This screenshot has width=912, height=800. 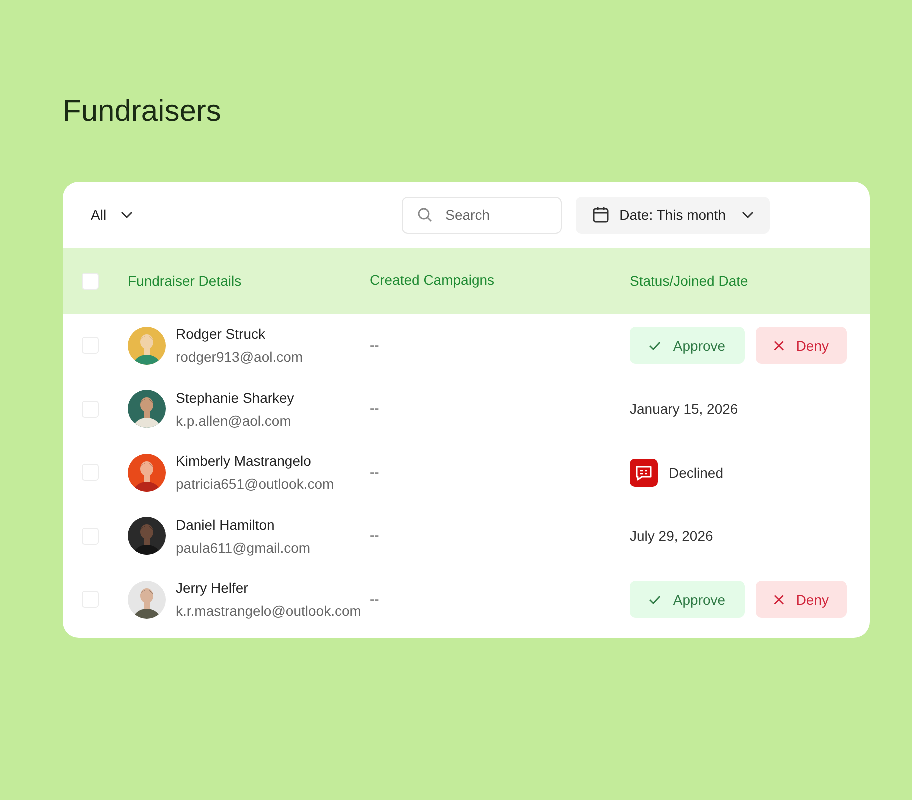 What do you see at coordinates (235, 398) in the screenshot?
I see `fundraiser-name: Stephanie Sharkey` at bounding box center [235, 398].